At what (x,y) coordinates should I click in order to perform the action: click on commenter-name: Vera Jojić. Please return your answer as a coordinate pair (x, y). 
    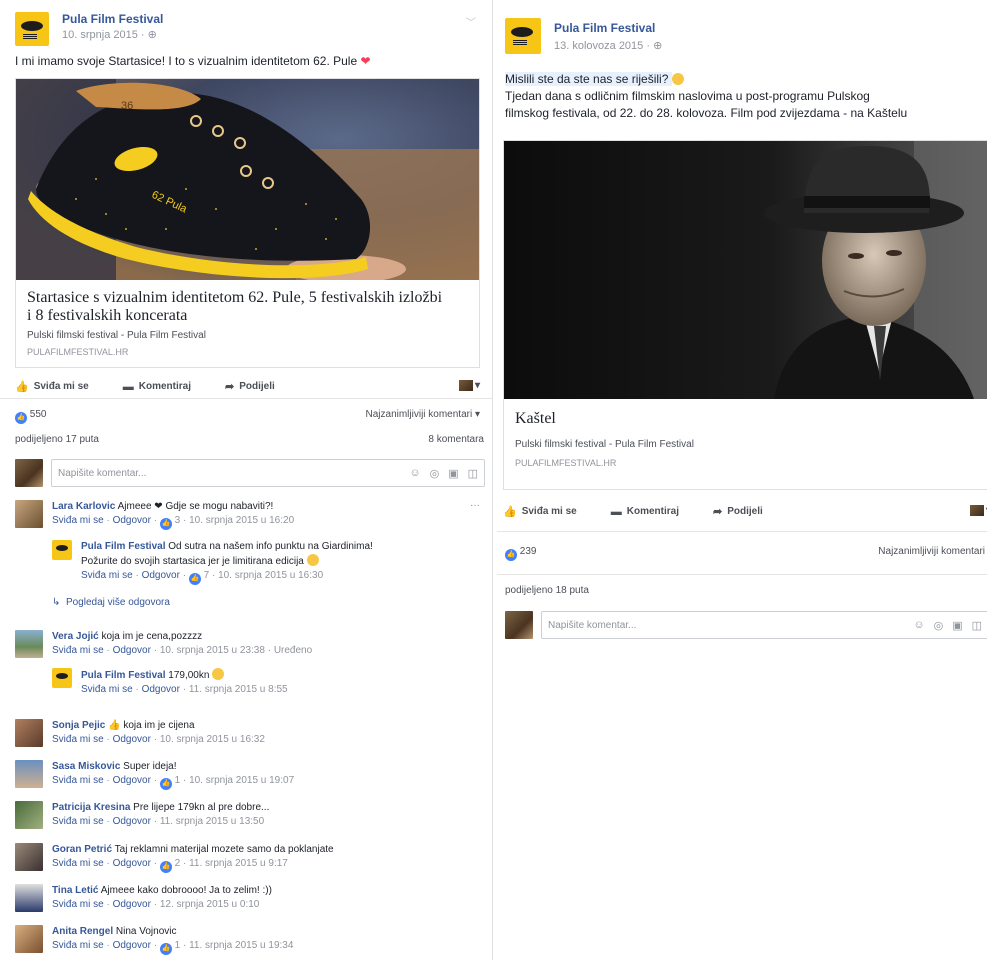
    Looking at the image, I should click on (75, 636).